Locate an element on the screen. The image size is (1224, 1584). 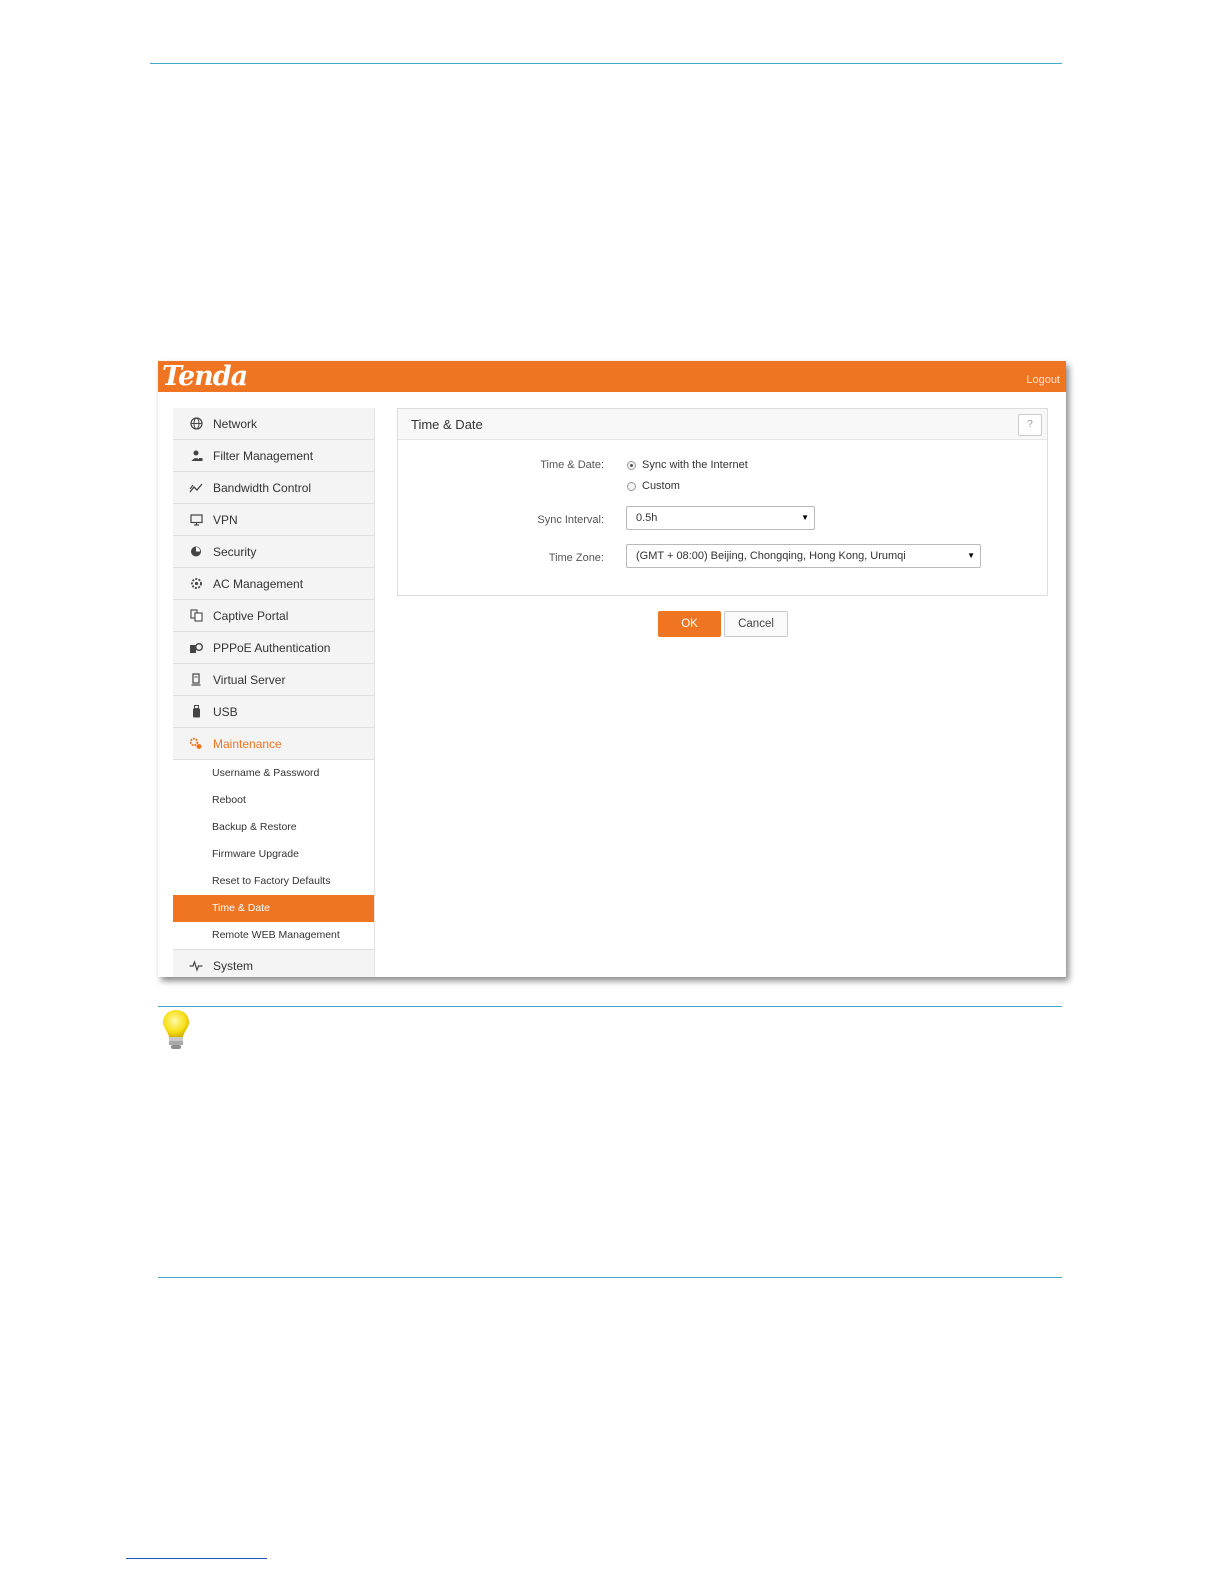
brand-logo: Tenda is located at coordinates (205, 376).